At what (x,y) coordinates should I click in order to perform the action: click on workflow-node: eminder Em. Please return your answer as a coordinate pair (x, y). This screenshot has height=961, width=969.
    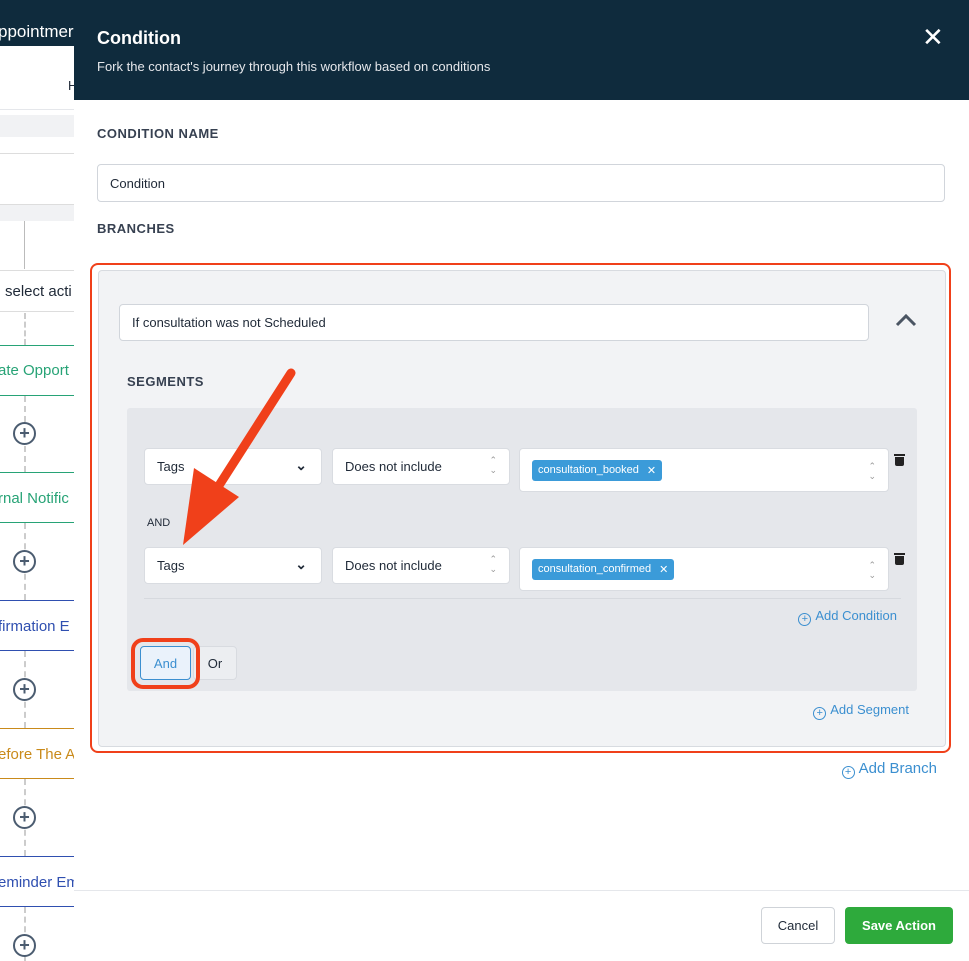
    Looking at the image, I should click on (37, 881).